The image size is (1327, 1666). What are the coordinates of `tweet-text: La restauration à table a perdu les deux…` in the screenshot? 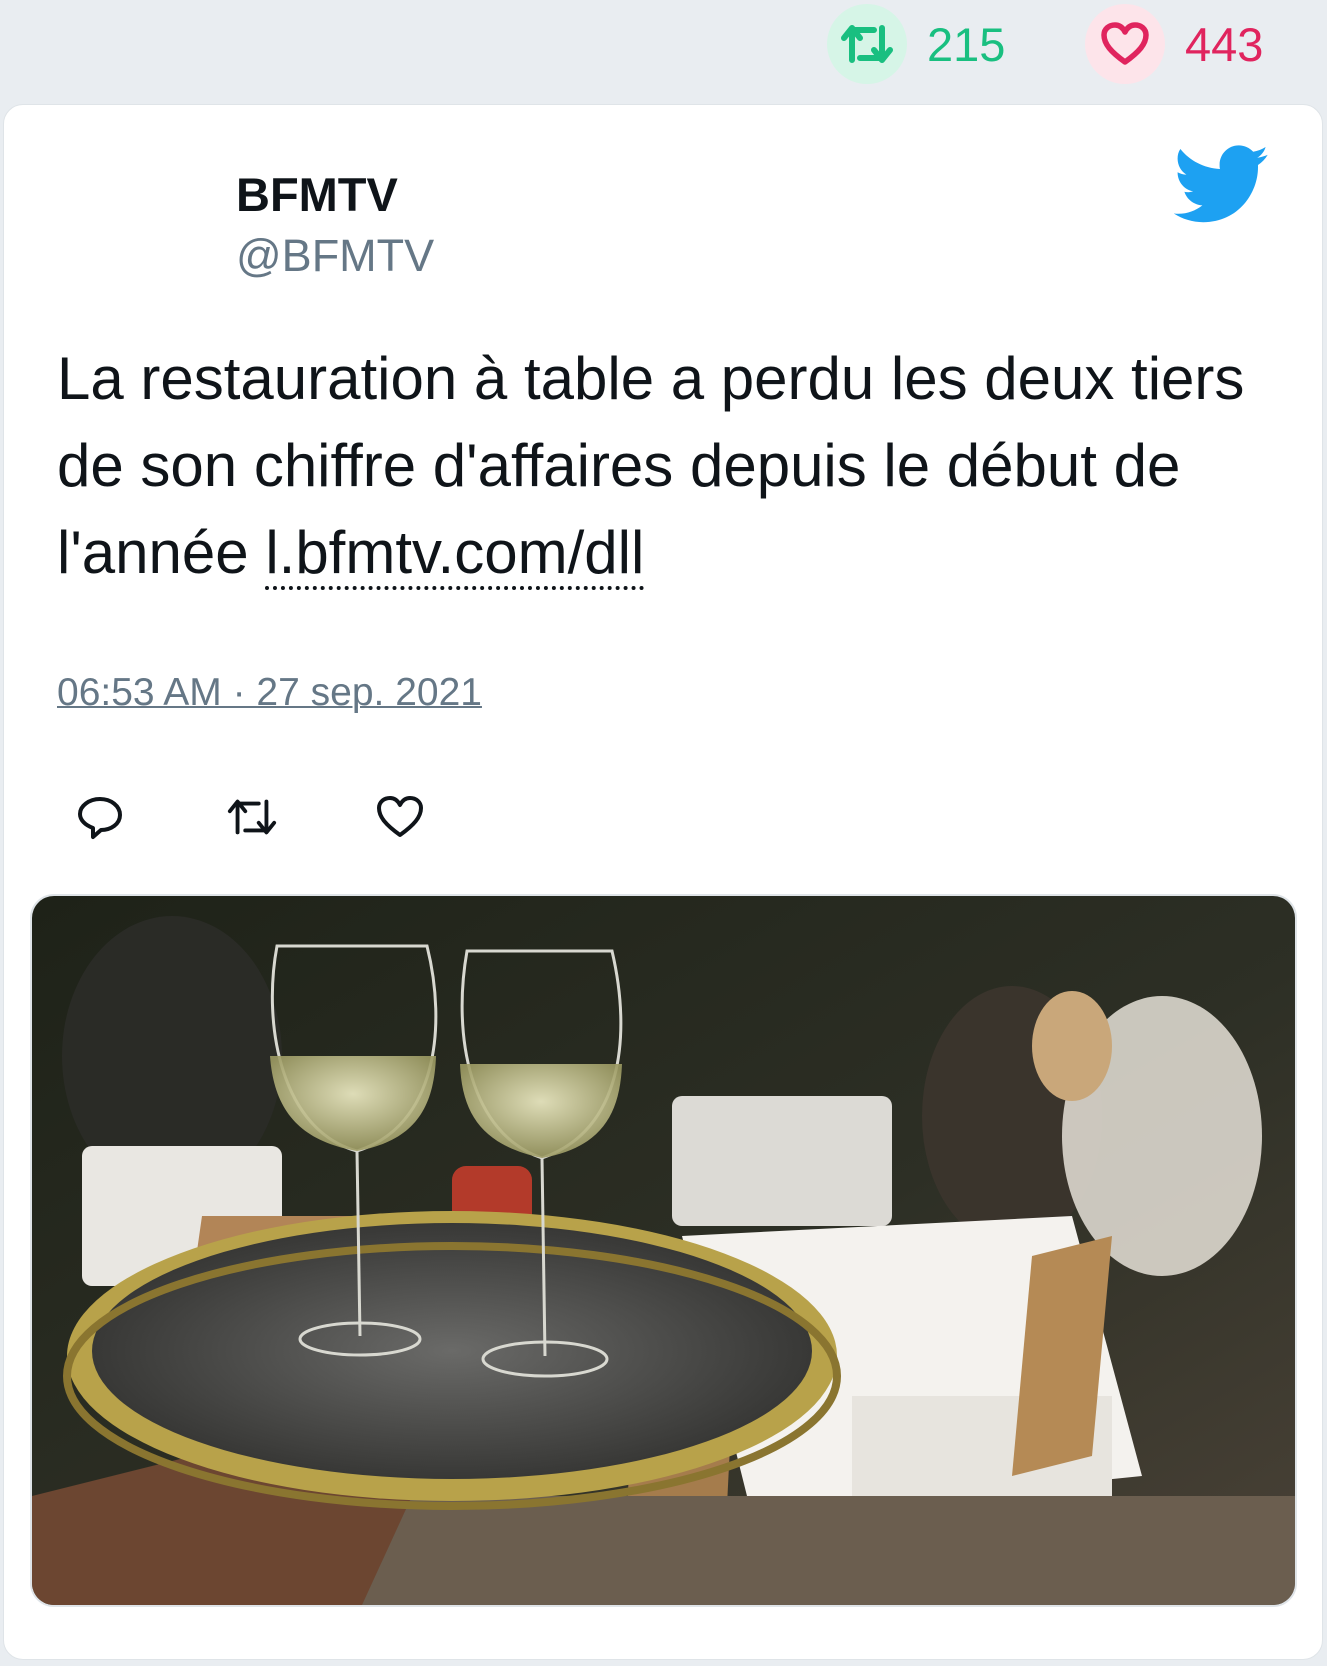 It's located at (667, 465).